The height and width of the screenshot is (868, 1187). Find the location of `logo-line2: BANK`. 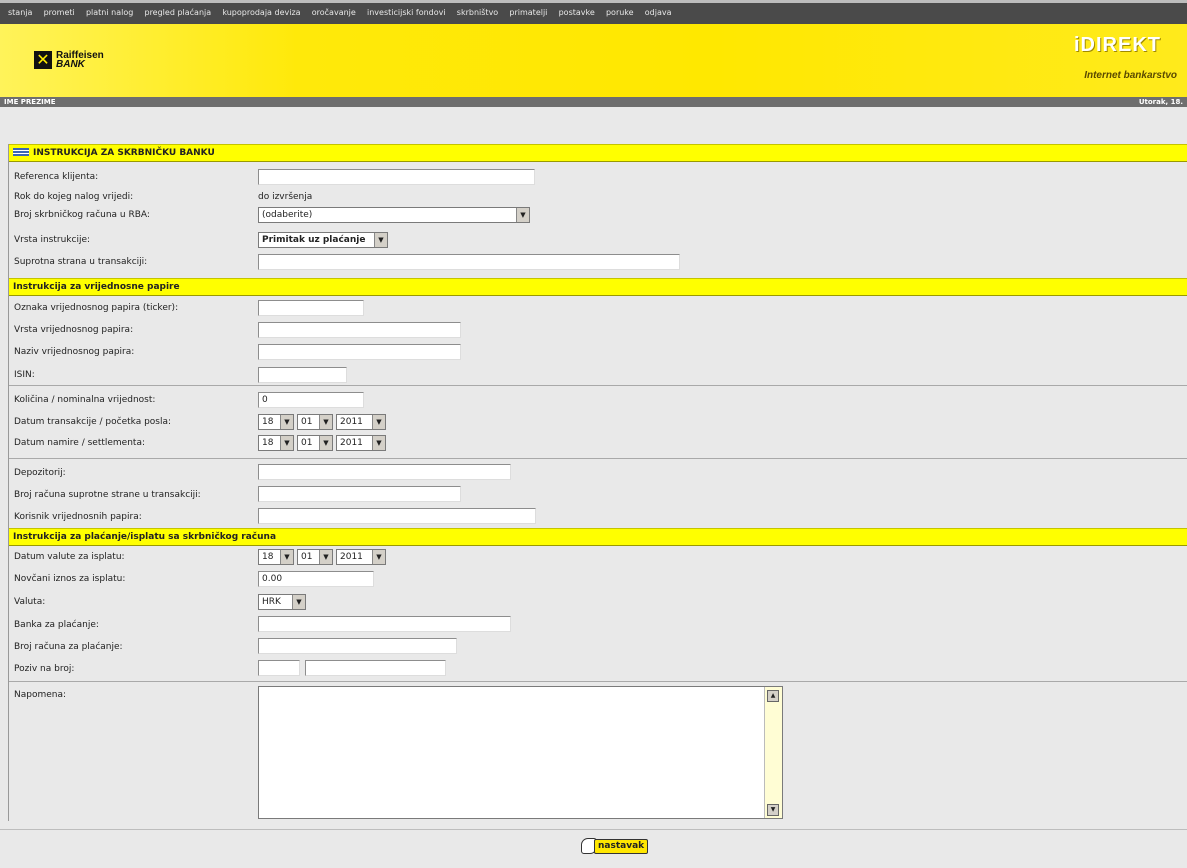

logo-line2: BANK is located at coordinates (70, 64).